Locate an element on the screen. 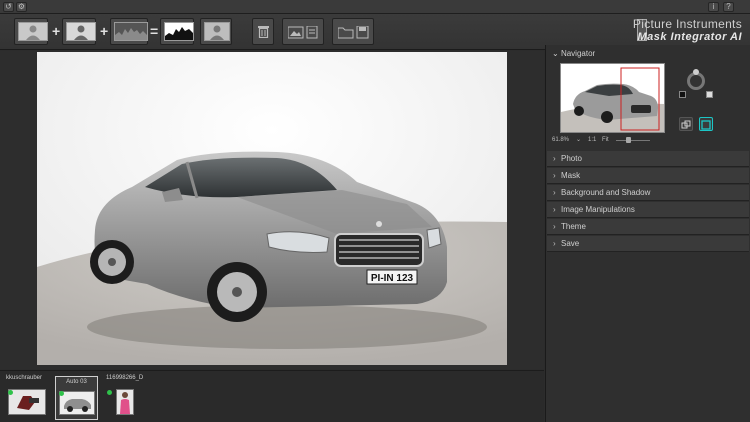  undo-button: ↺ is located at coordinates (8, 7).